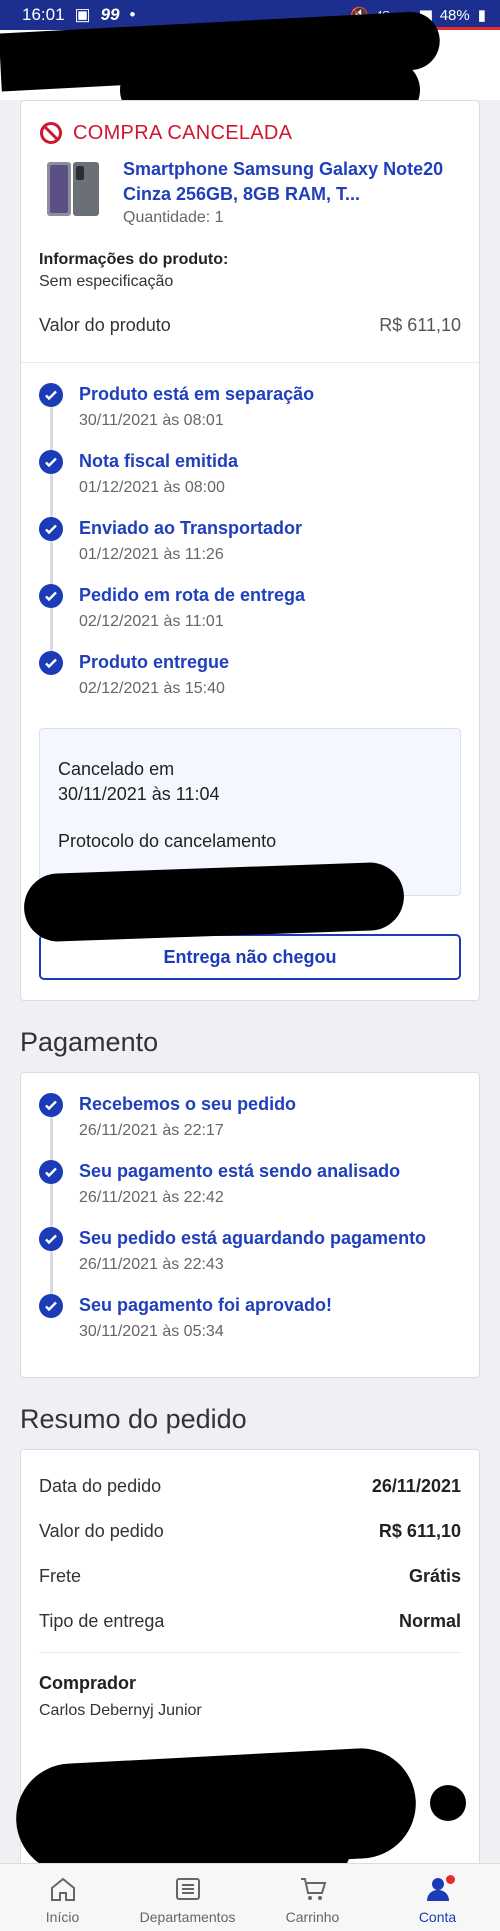  What do you see at coordinates (313, 1889) in the screenshot?
I see `cart-icon` at bounding box center [313, 1889].